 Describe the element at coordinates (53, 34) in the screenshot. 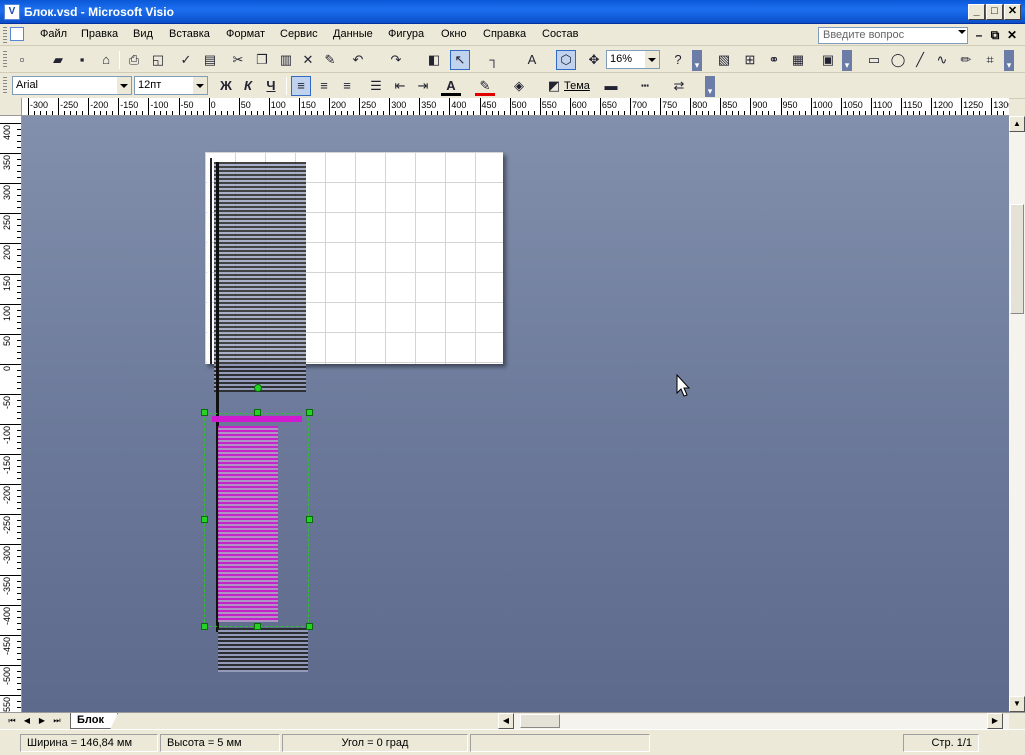

I see `menu-file: Файл` at that location.